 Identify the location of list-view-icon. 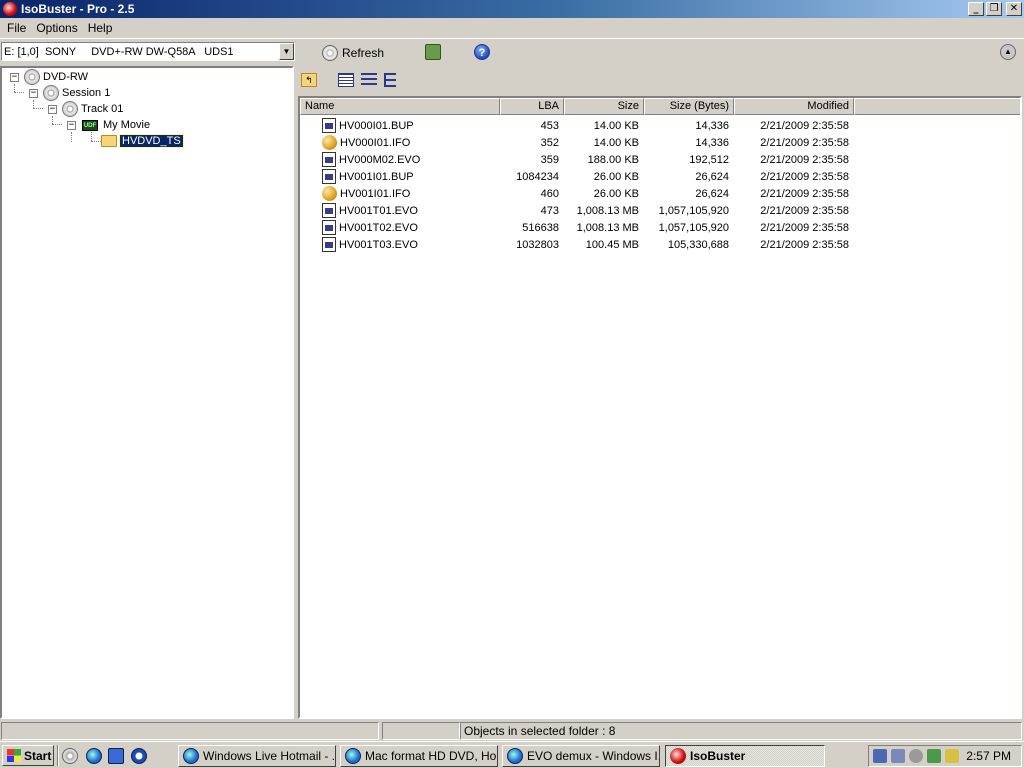
(369, 80).